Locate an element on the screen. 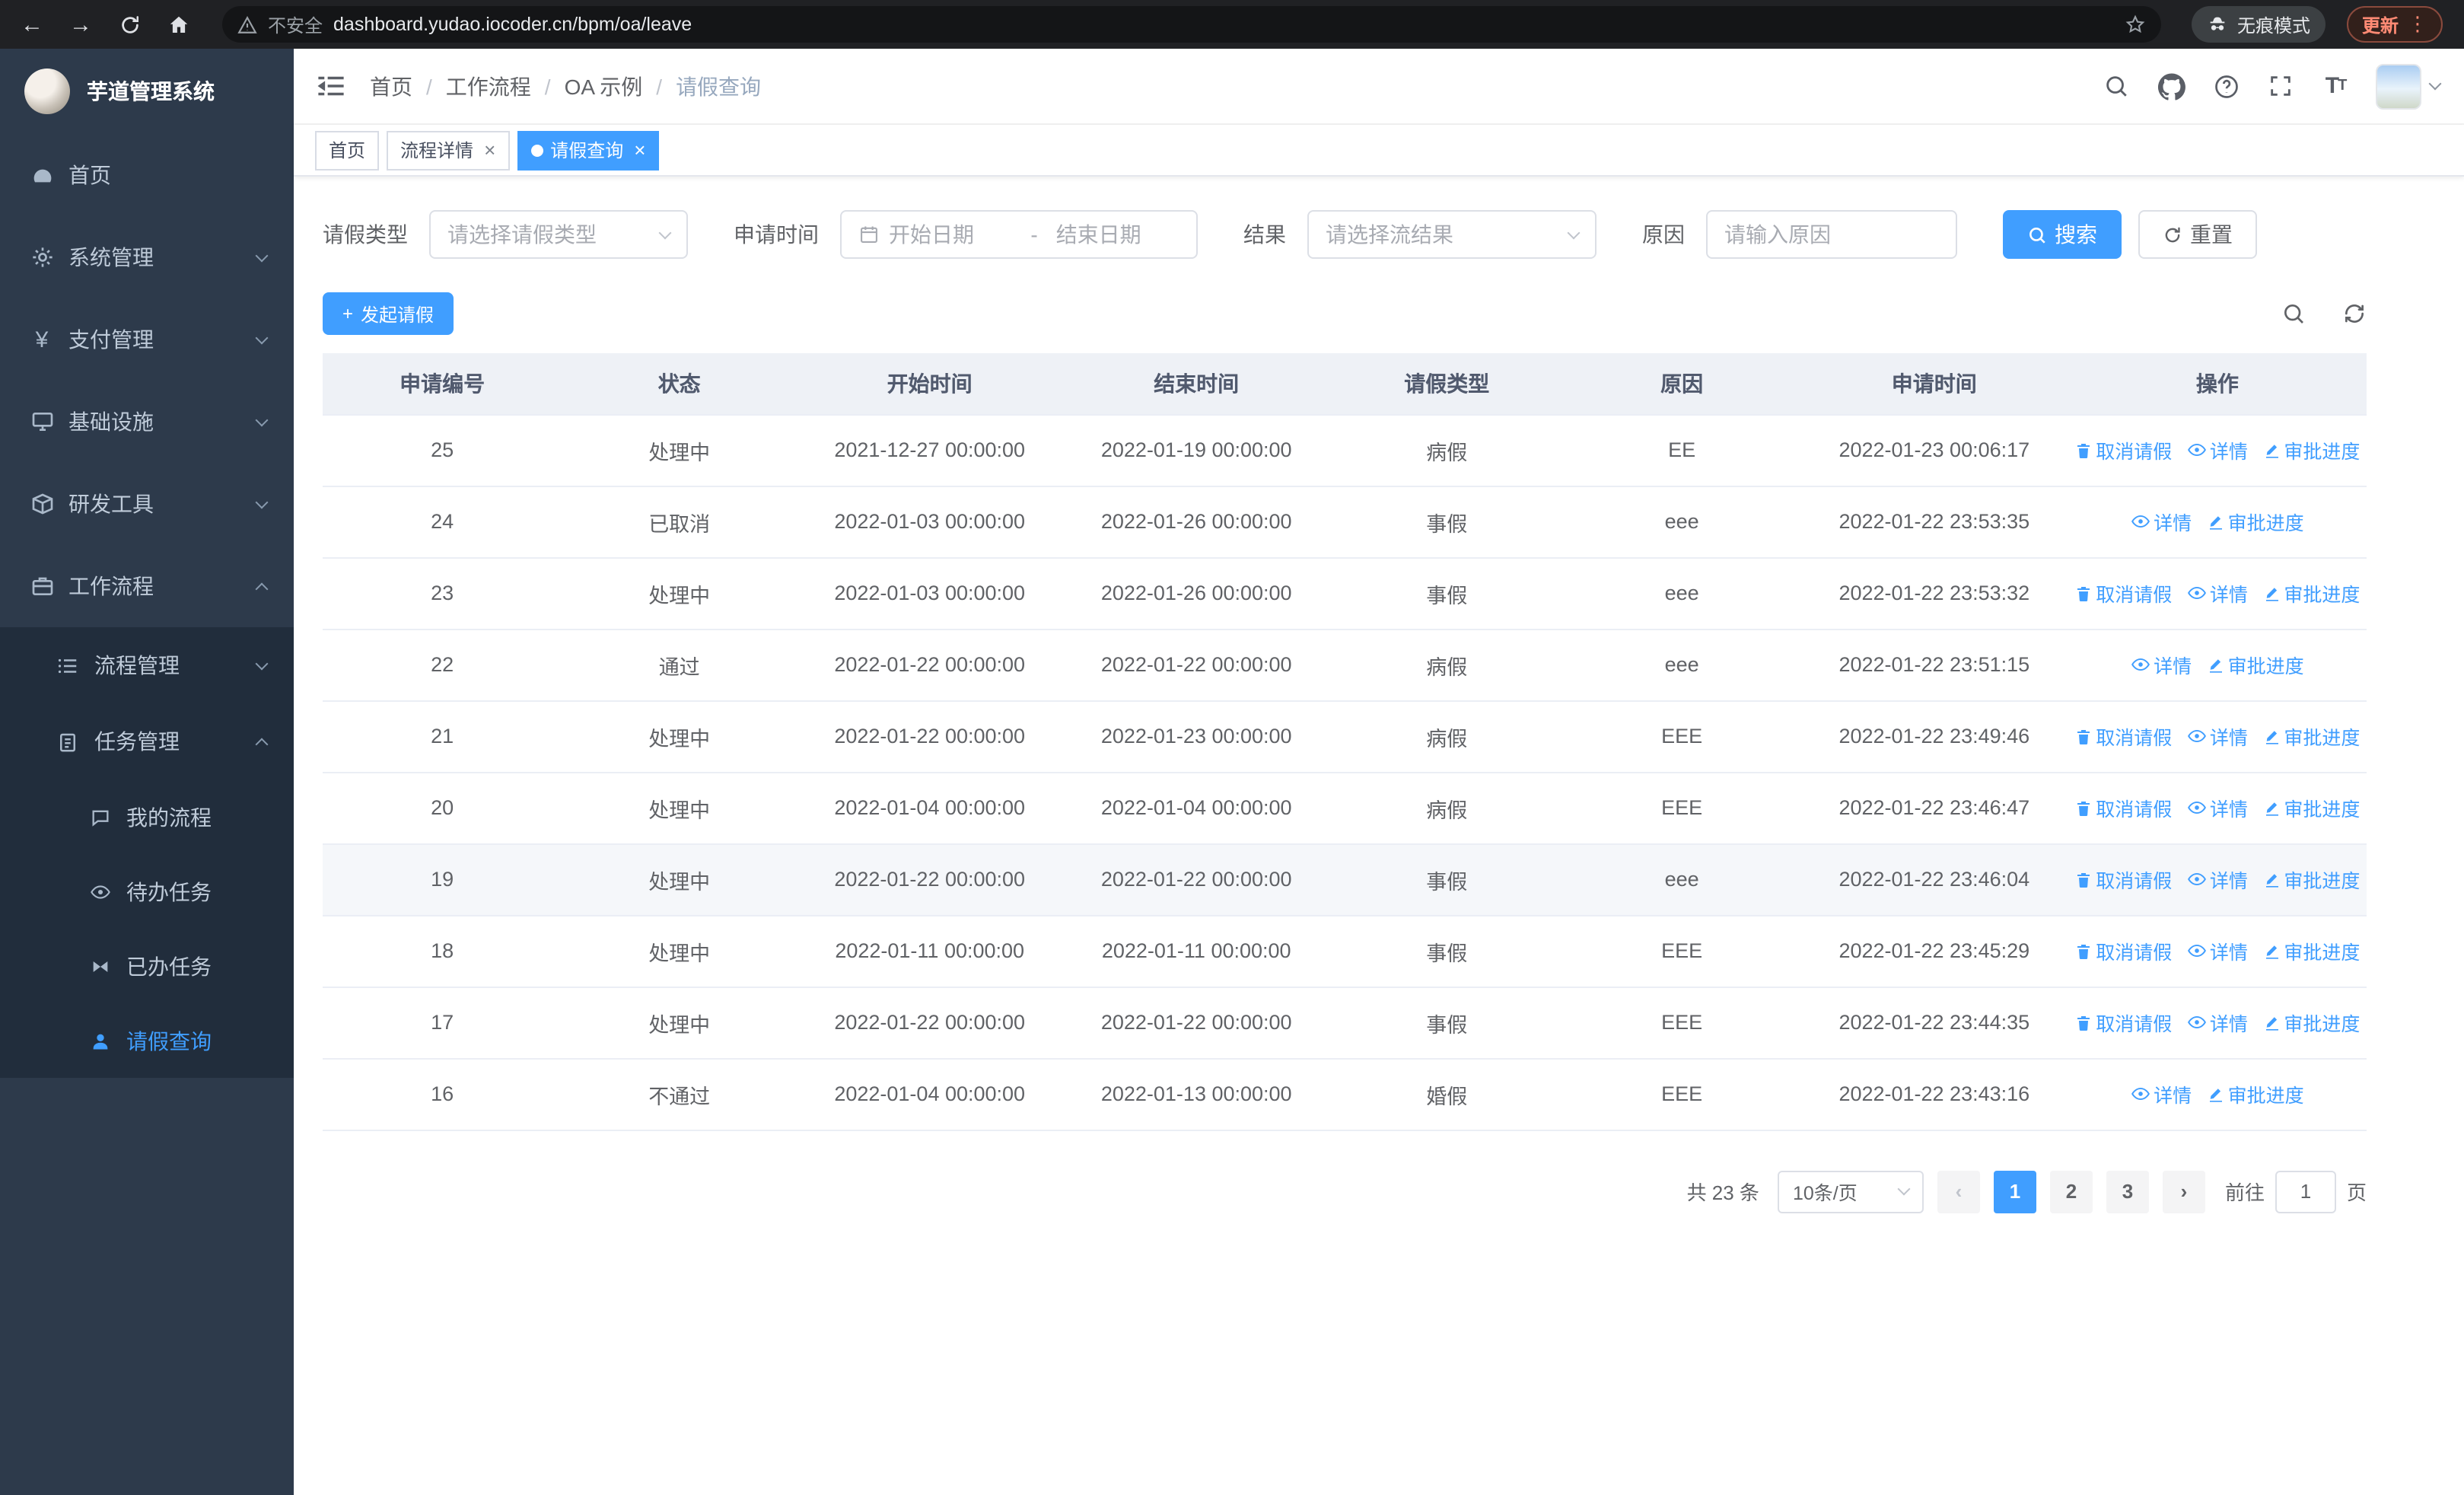 This screenshot has width=2464, height=1495. search-button: 搜索 is located at coordinates (2062, 234).